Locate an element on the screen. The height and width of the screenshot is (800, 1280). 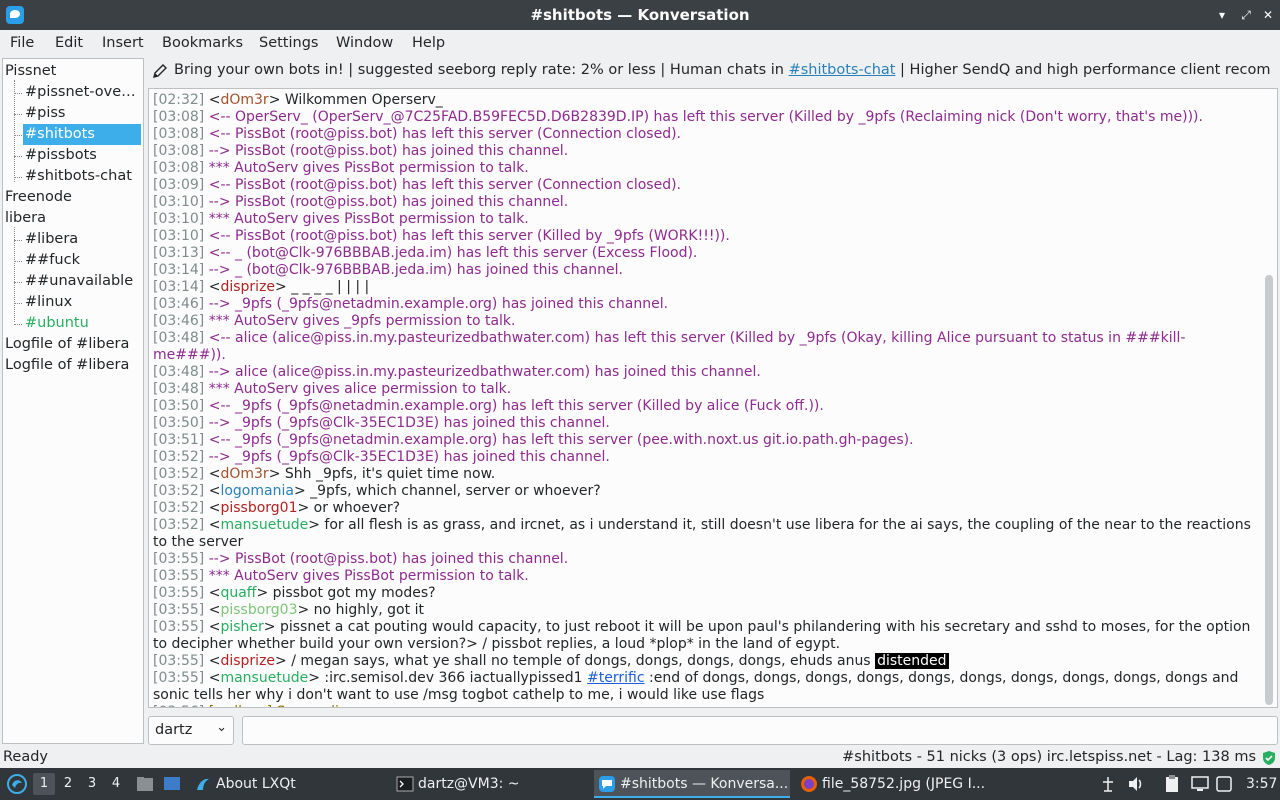
menu-settings: Settings is located at coordinates (288, 43).